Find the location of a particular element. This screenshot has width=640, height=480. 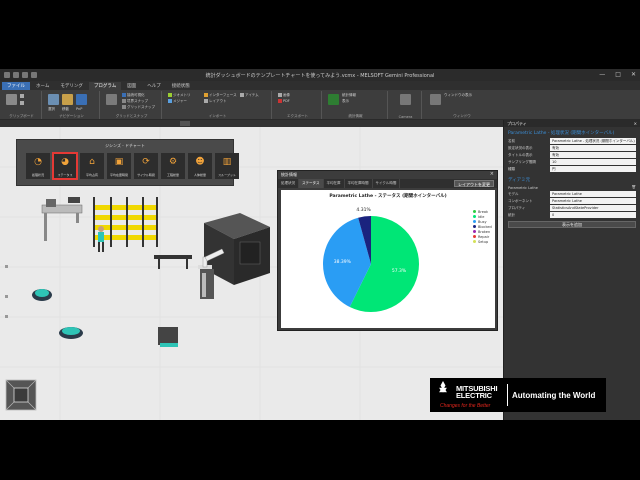

template-processing-button: ◔ 処理状況 is located at coordinates (38, 166).